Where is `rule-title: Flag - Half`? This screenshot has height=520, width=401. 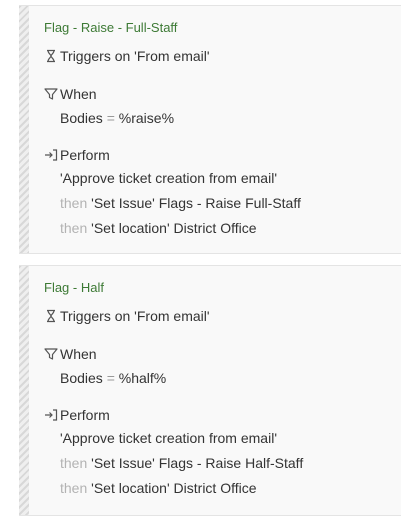
rule-title: Flag - Half is located at coordinates (74, 287).